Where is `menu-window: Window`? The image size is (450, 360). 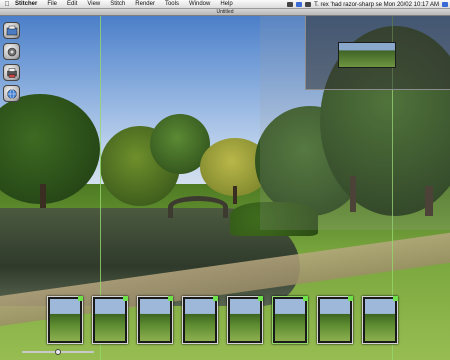
menu-window: Window is located at coordinates (199, 4).